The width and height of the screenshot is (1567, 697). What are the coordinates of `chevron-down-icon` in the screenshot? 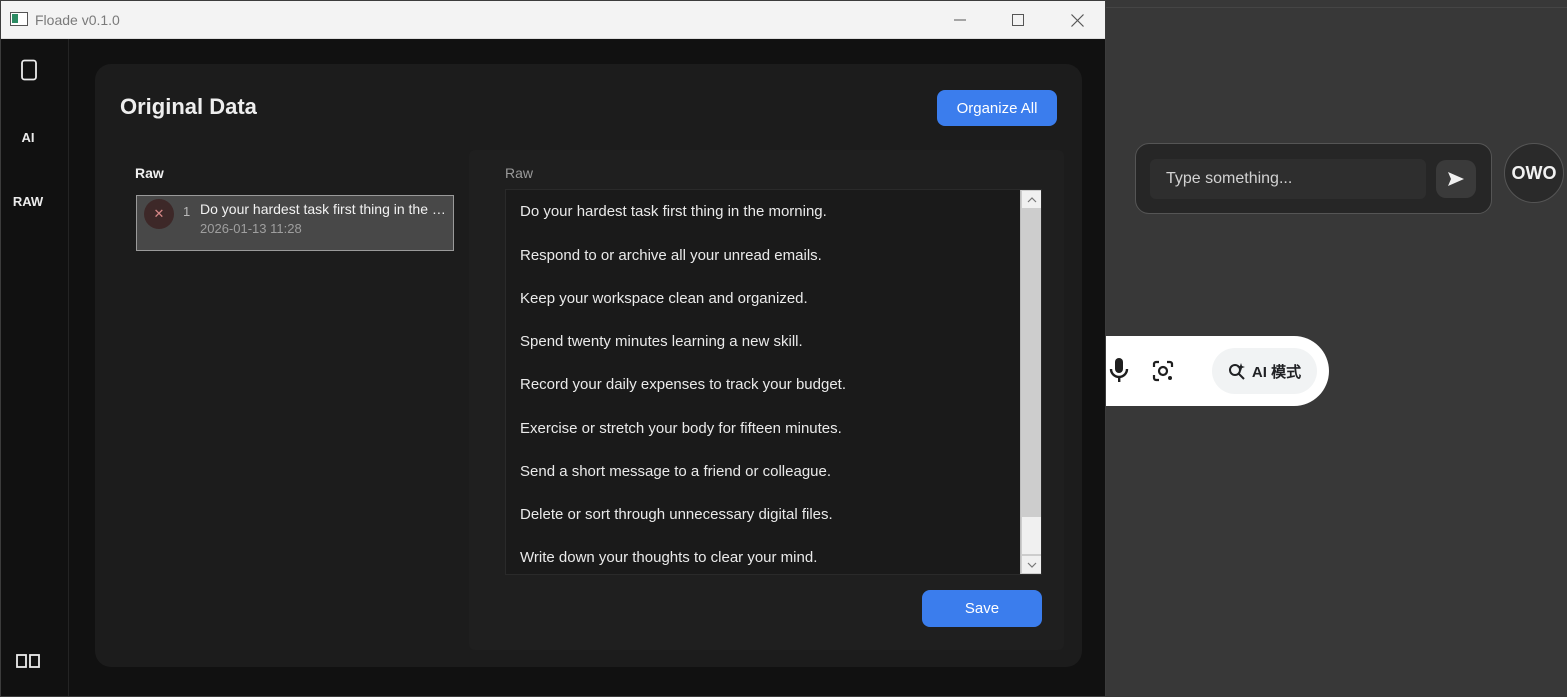 It's located at (1031, 565).